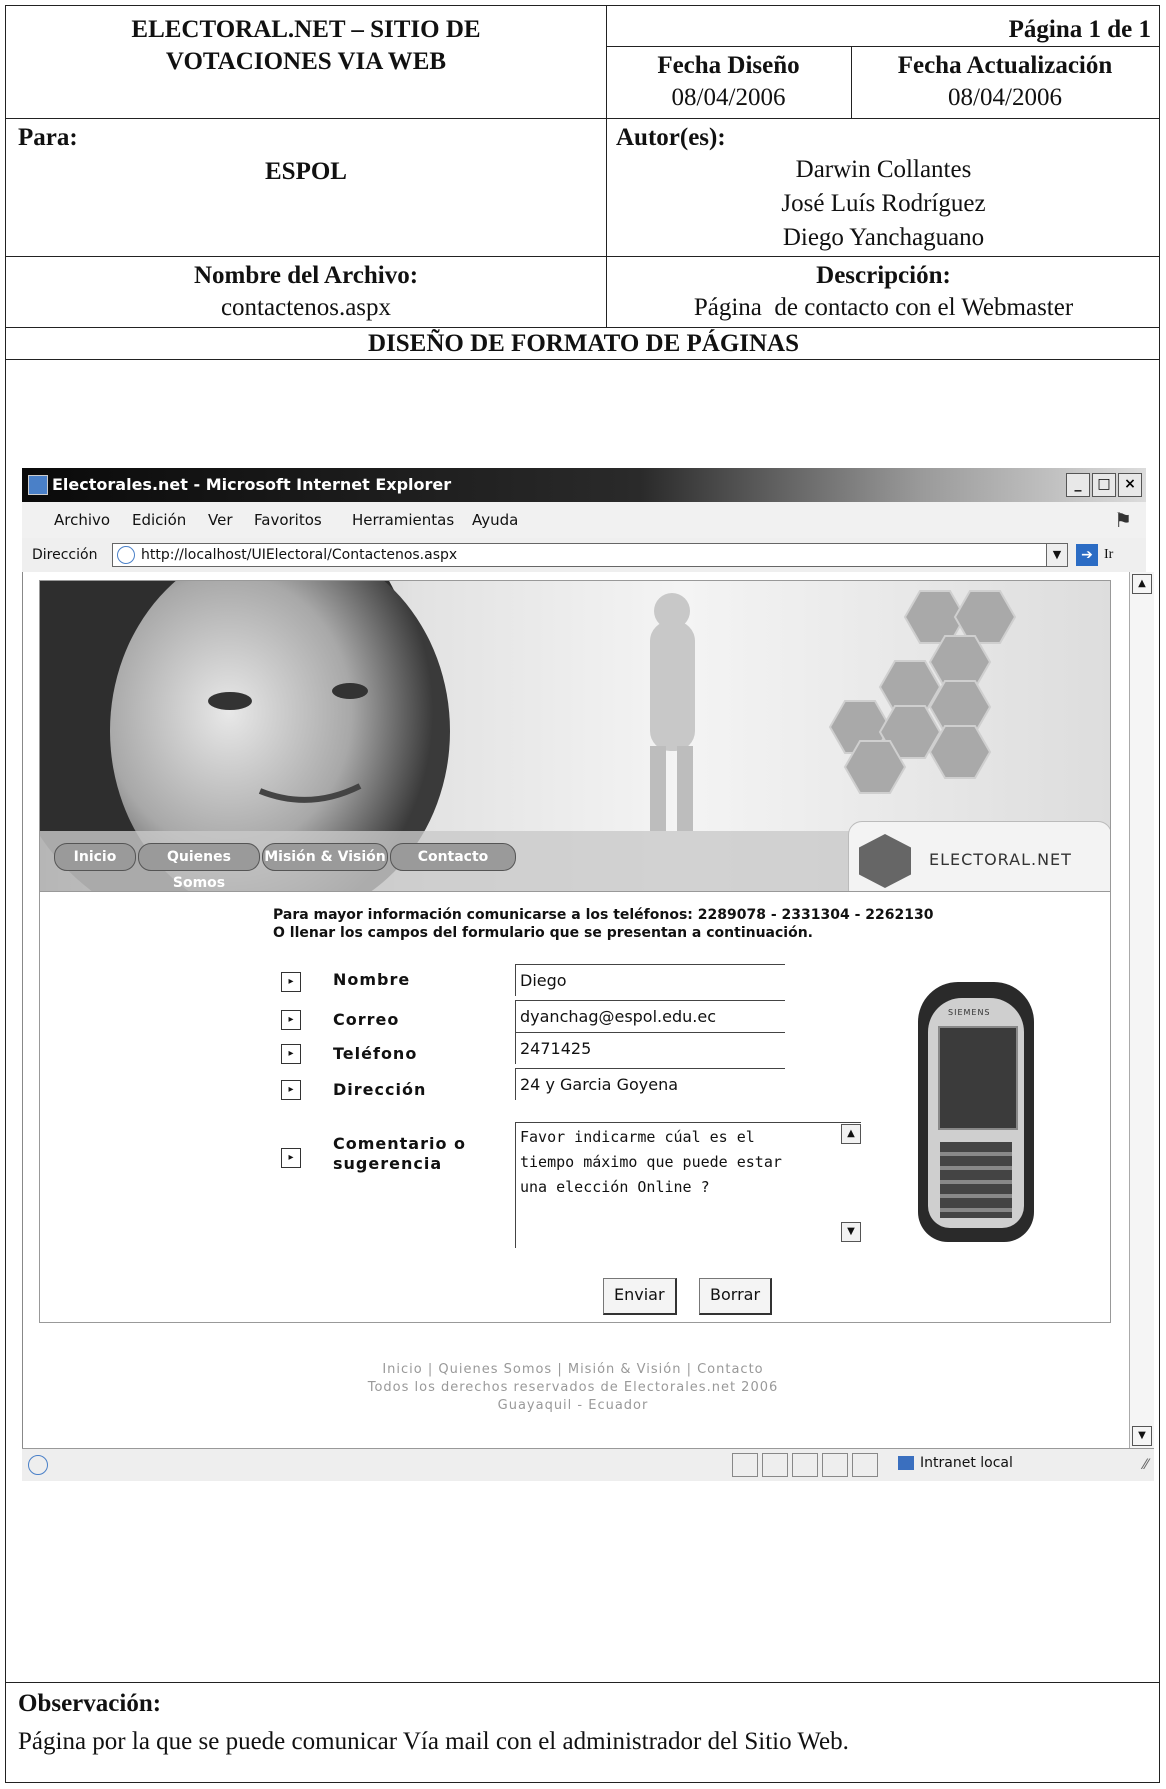 The width and height of the screenshot is (1166, 1789). I want to click on page-number: Página 1 de 1, so click(1079, 29).